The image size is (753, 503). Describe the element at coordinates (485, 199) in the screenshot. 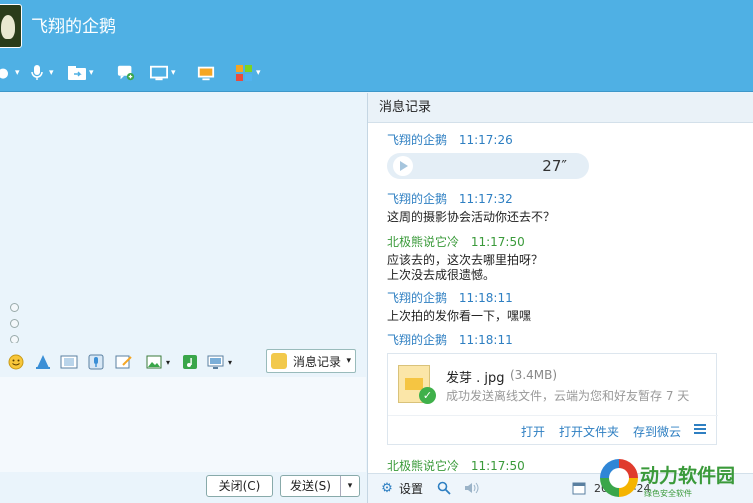

I see `message-time: 11:17:32` at that location.